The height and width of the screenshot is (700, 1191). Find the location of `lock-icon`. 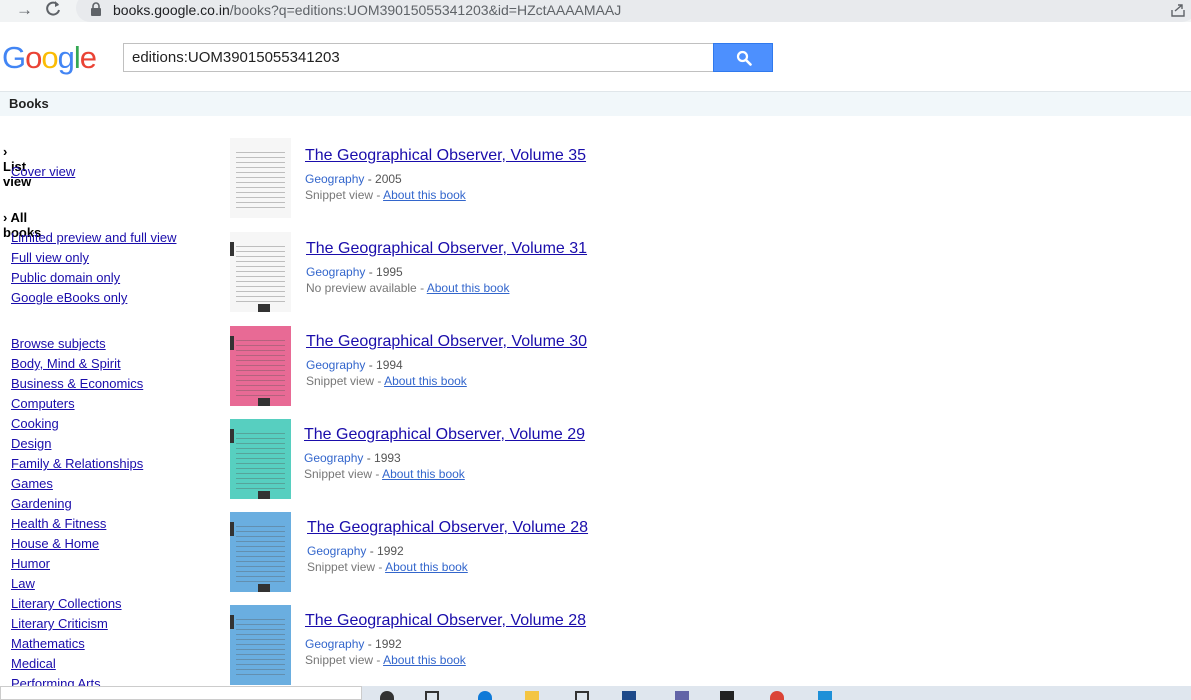

lock-icon is located at coordinates (96, 11).